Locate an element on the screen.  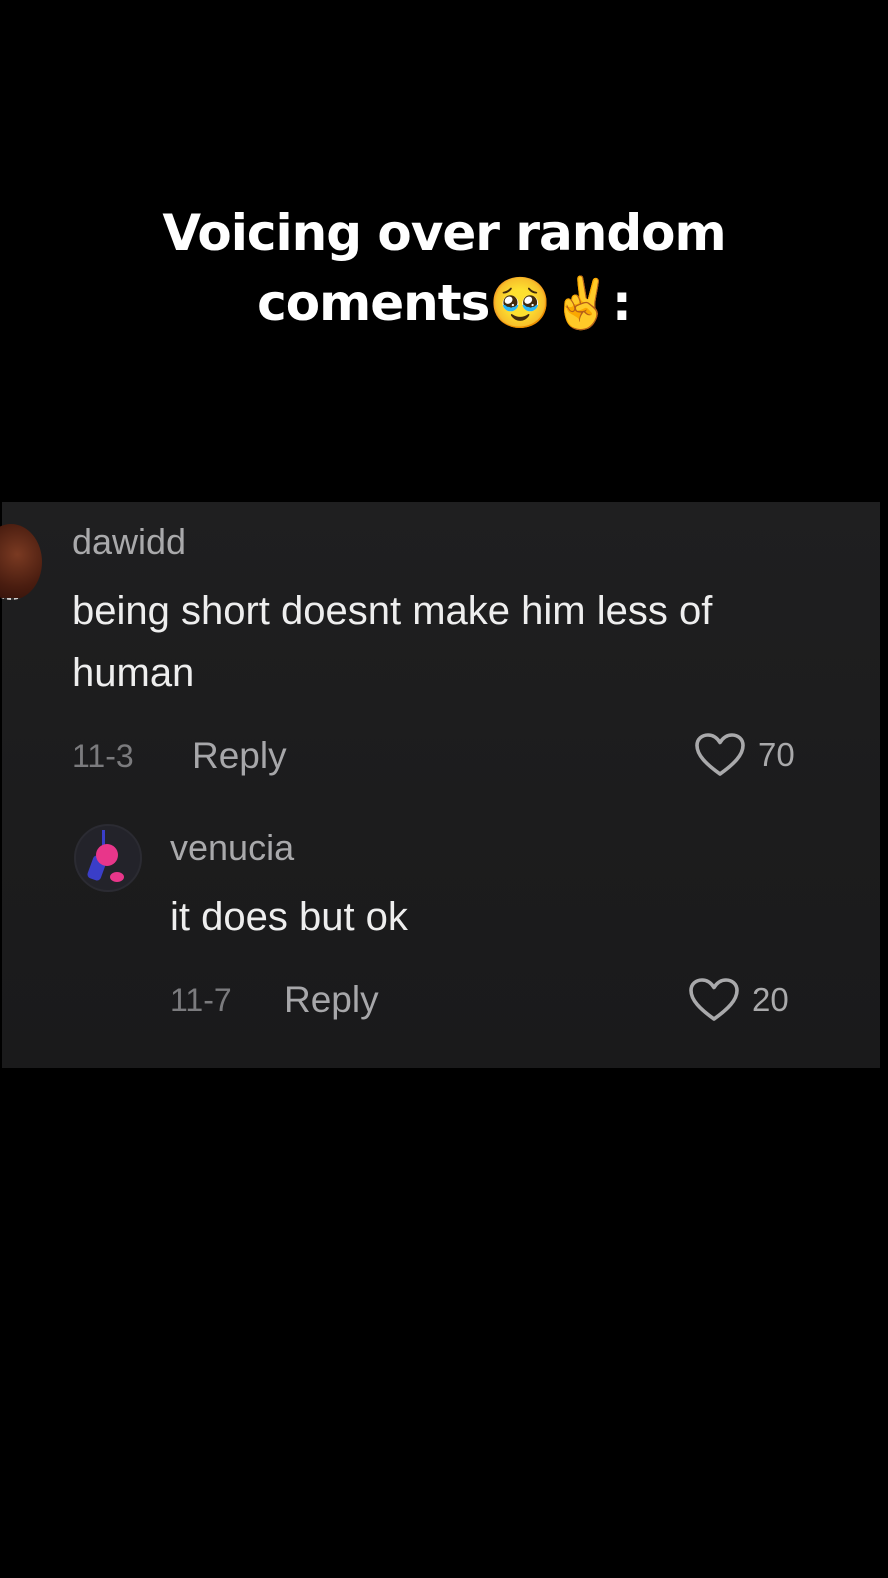
comment-date: 11-3 is located at coordinates (103, 756).